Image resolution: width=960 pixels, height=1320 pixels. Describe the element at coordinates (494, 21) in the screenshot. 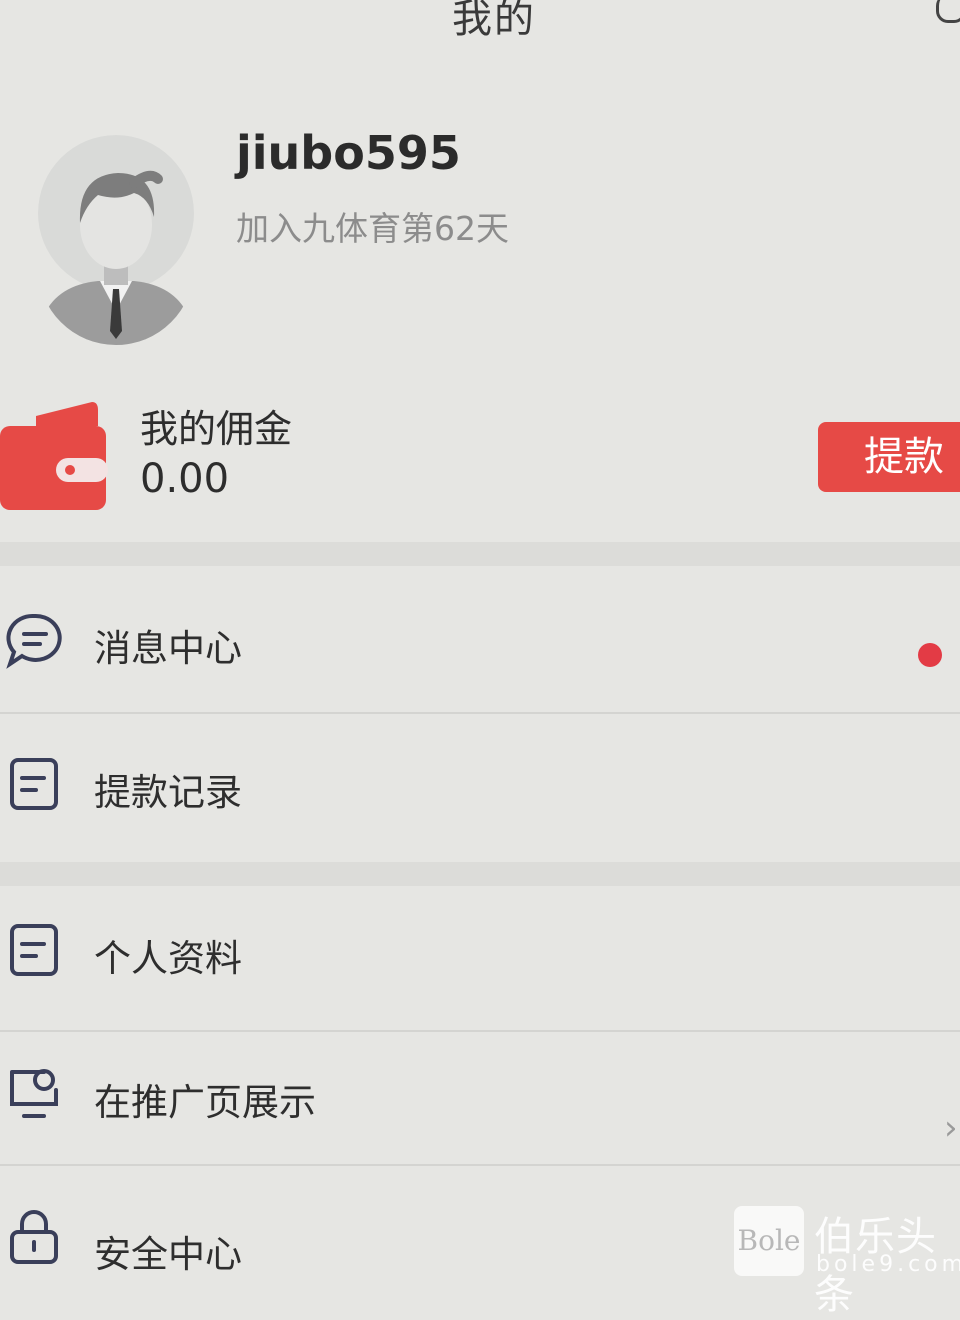

I see `page-title: 我的` at that location.